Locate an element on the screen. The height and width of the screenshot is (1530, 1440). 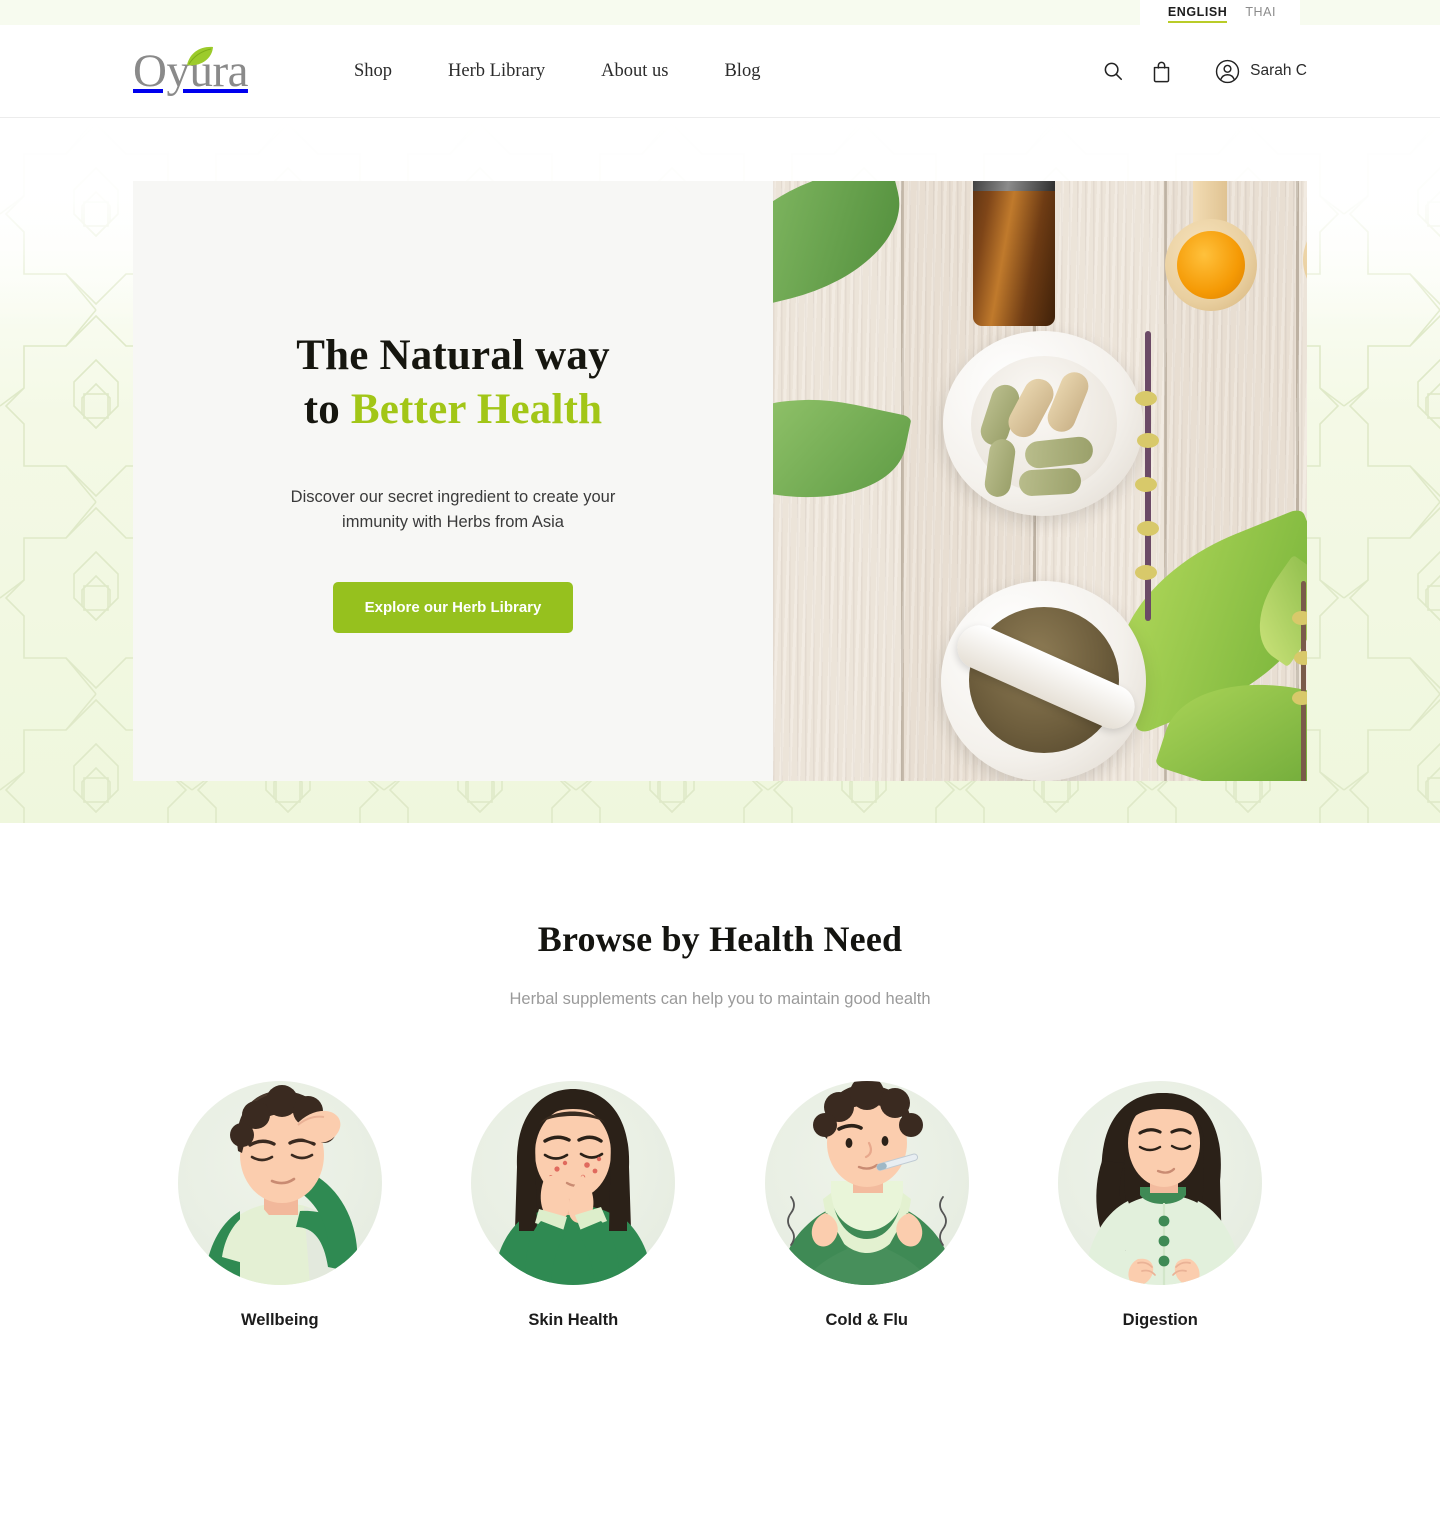
category-card-skin-health: Skin Health is located at coordinates (574, 1205).